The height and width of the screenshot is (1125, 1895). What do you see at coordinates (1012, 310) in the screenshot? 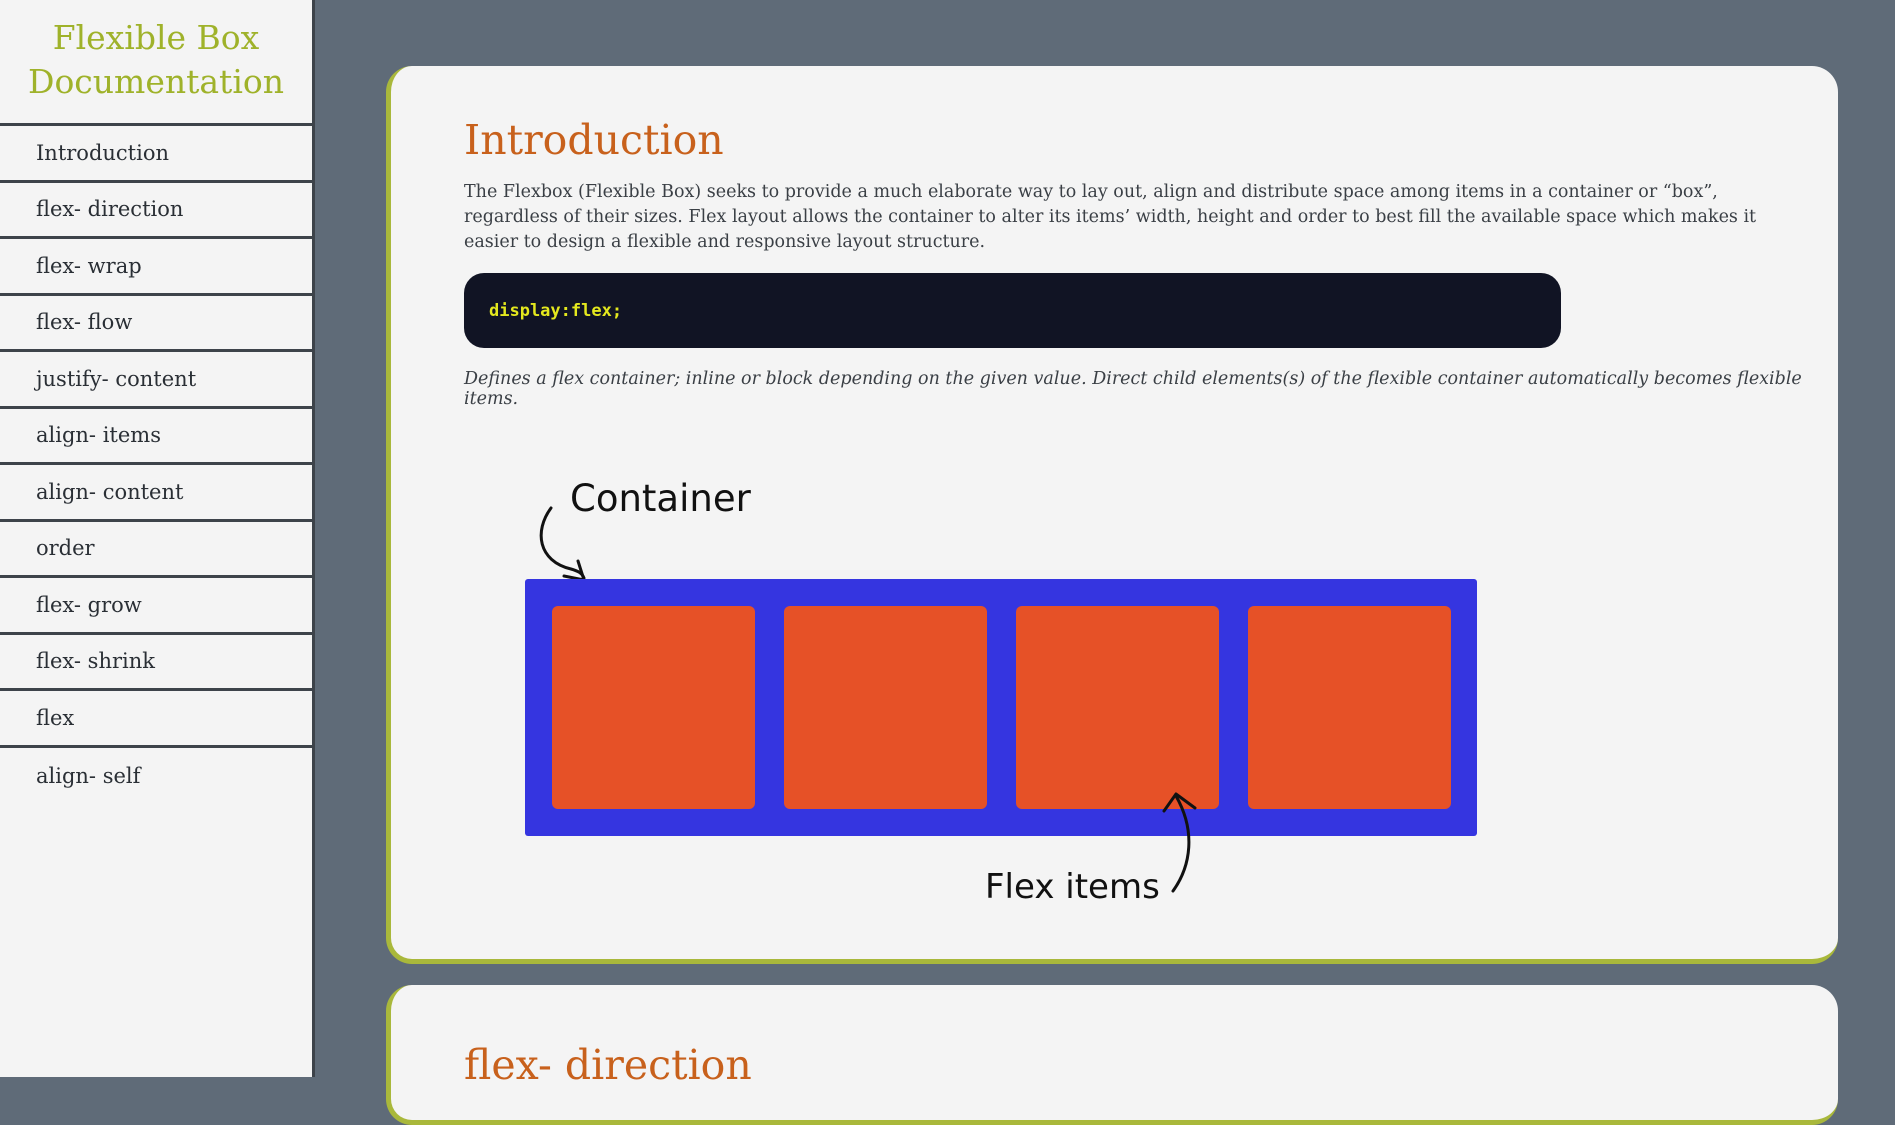
I see `code-block: display:flex;` at bounding box center [1012, 310].